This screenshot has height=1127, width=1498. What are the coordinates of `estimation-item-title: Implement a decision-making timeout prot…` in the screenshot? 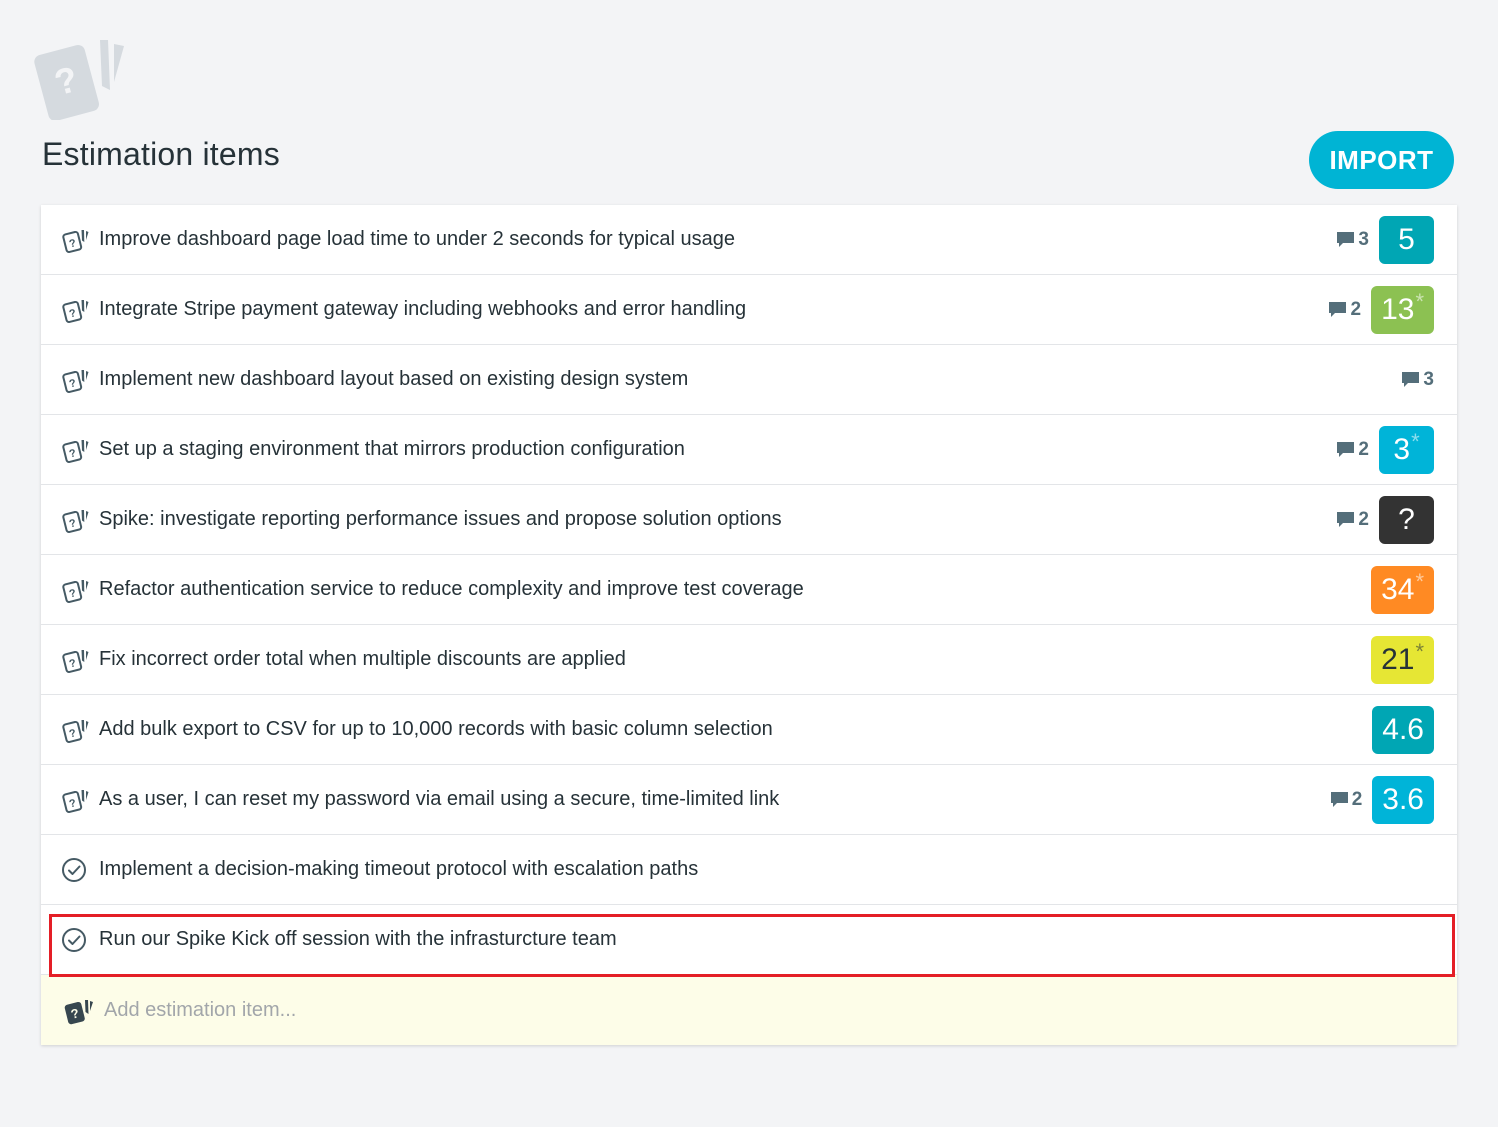 It's located at (399, 869).